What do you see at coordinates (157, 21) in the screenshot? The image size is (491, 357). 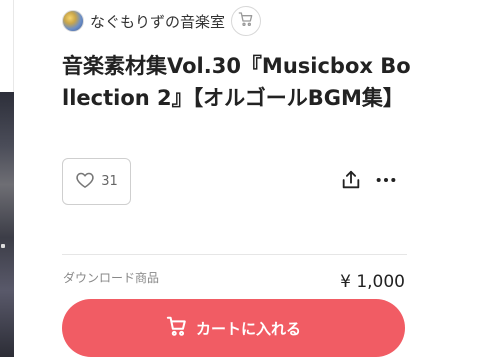 I see `creator-name: なぐもりずの音楽室` at bounding box center [157, 21].